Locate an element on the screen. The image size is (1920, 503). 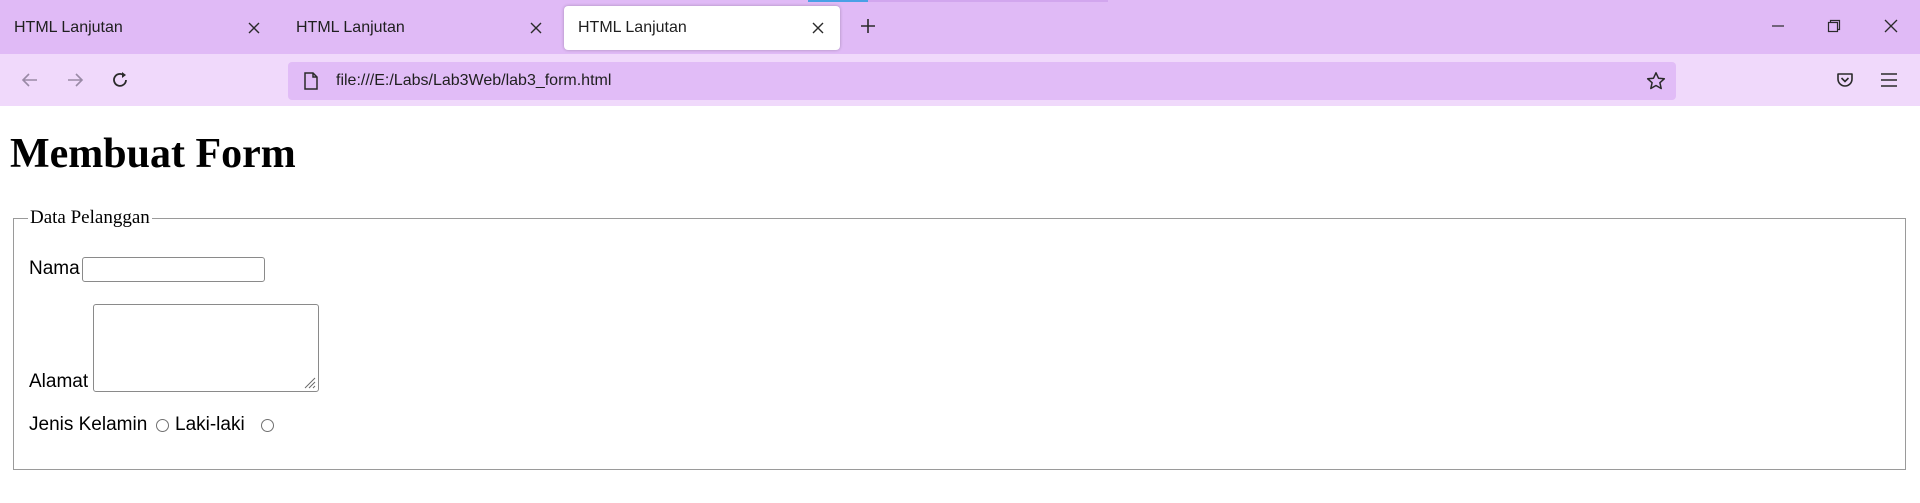
page-document-icon is located at coordinates (311, 81).